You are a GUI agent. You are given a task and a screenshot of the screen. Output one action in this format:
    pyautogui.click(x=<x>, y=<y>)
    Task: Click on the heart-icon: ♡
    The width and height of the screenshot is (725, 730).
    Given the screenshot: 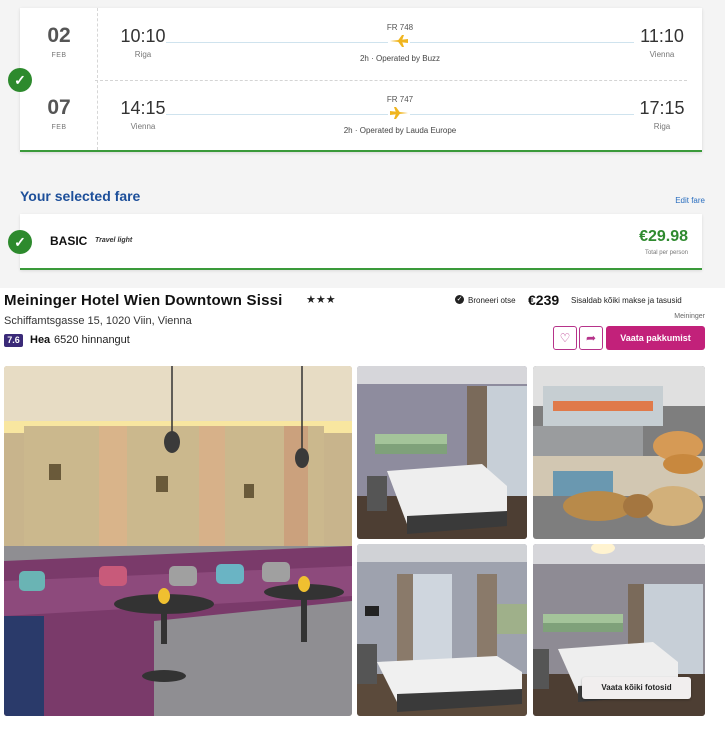 What is the action you would take?
    pyautogui.click(x=565, y=338)
    